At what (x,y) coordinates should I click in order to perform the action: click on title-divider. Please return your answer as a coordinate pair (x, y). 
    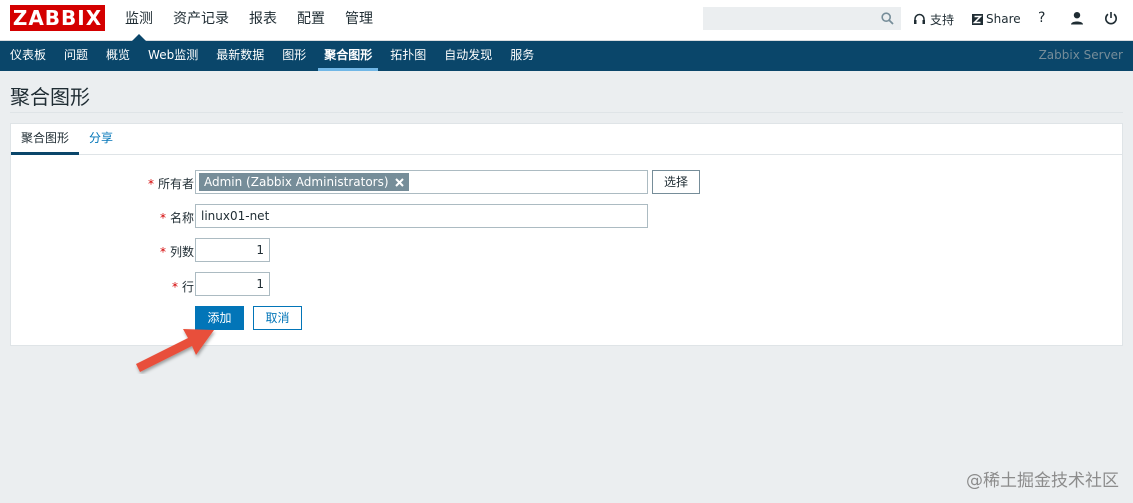
    Looking at the image, I should click on (566, 112).